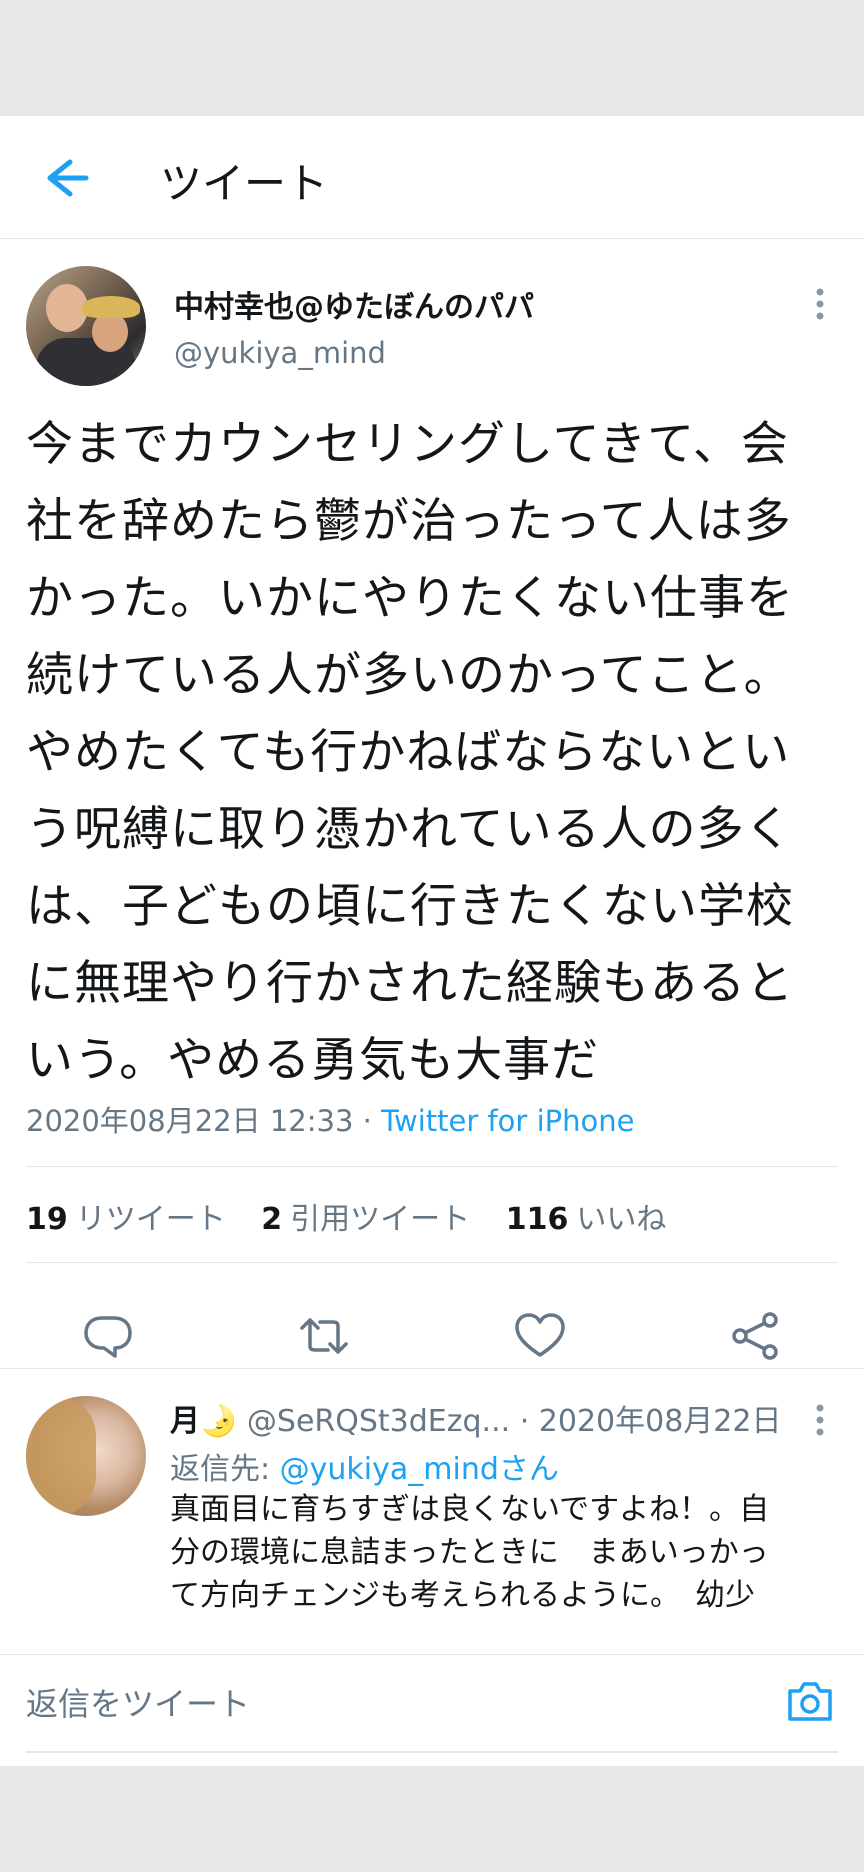 The image size is (864, 1872). Describe the element at coordinates (621, 1219) in the screenshot. I see `likes-label: いいね` at that location.